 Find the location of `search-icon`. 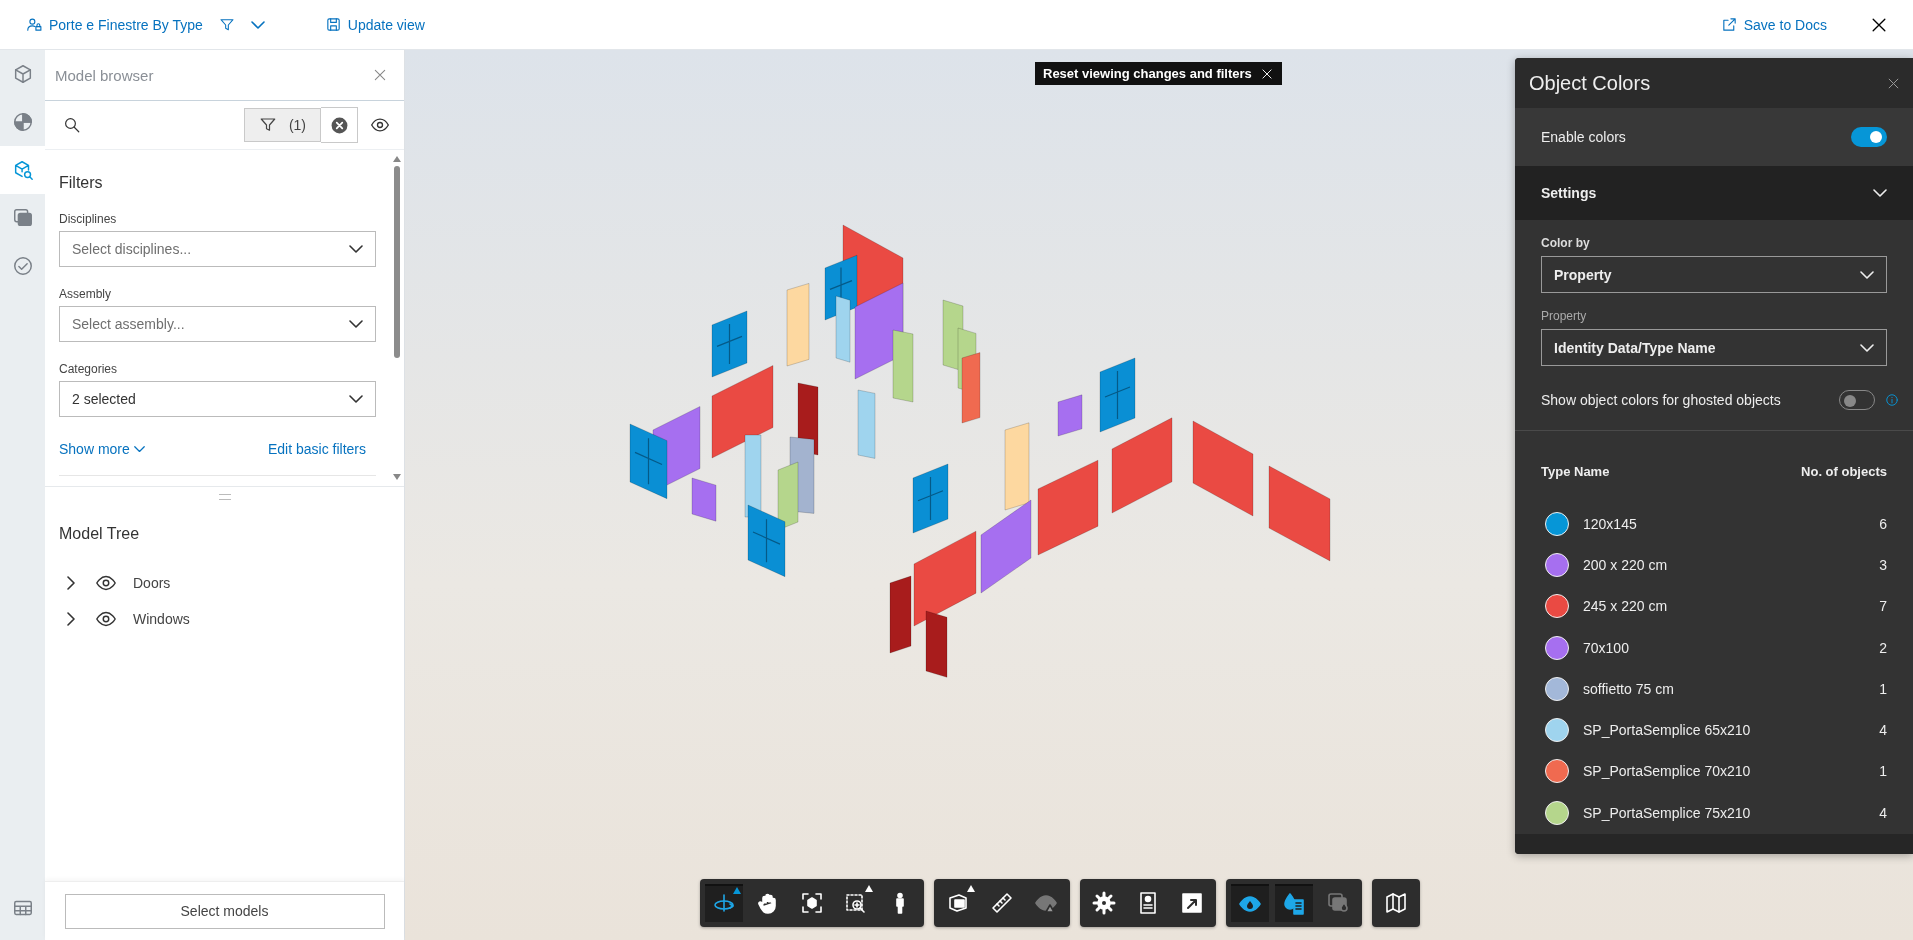

search-icon is located at coordinates (72, 125).